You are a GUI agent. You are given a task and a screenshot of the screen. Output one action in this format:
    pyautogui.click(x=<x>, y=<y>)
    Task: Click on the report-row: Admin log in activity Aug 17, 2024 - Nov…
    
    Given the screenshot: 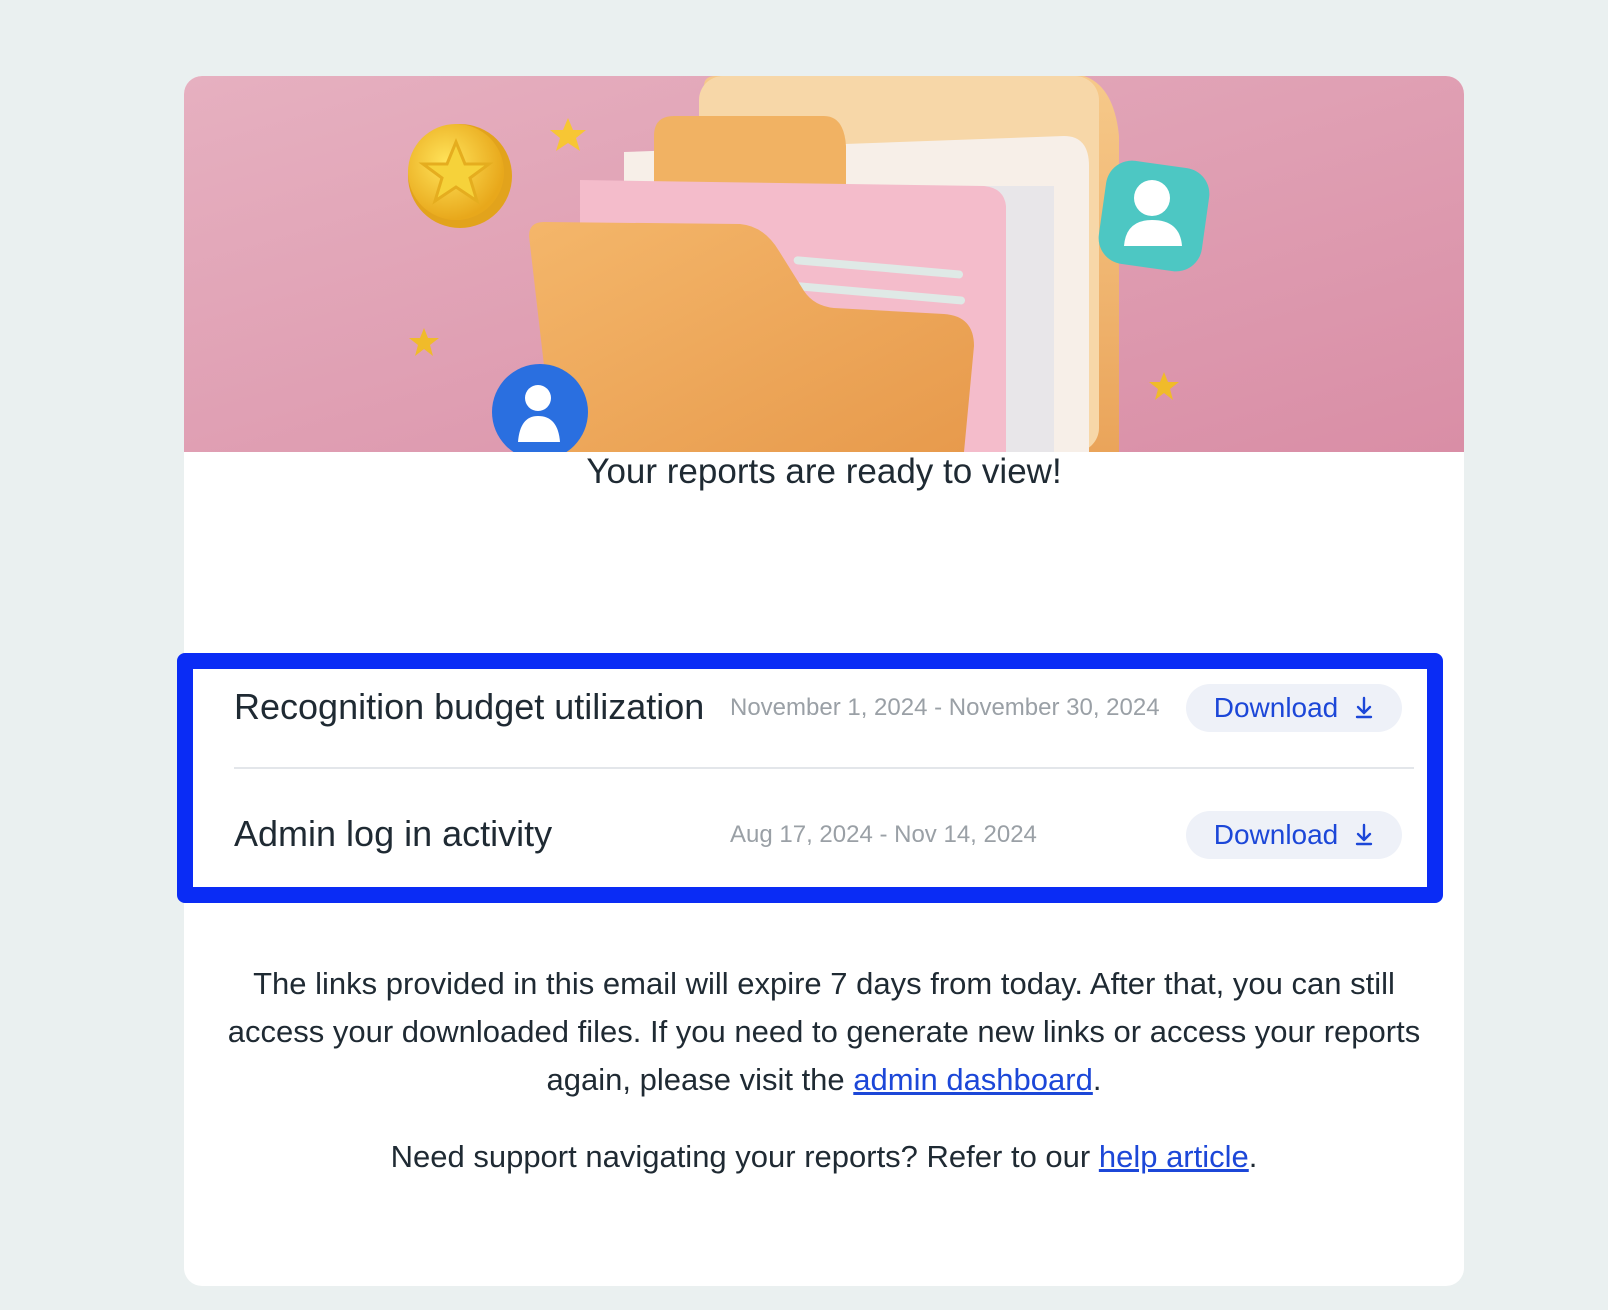 What is the action you would take?
    pyautogui.click(x=824, y=832)
    